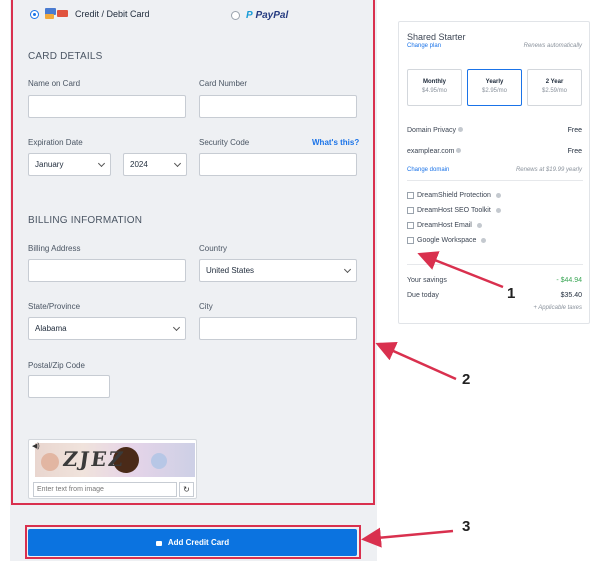 The width and height of the screenshot is (600, 561). What do you see at coordinates (431, 151) in the screenshot?
I see `domain-name: examplear.com` at bounding box center [431, 151].